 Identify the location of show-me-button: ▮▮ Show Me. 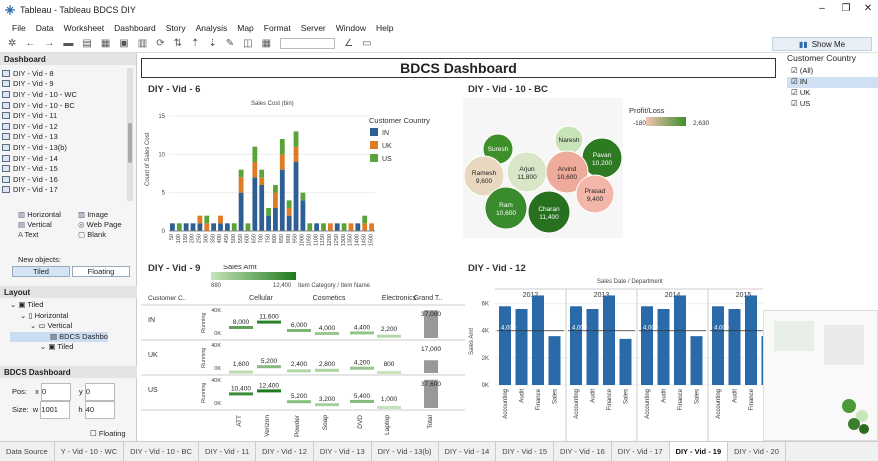
(822, 44).